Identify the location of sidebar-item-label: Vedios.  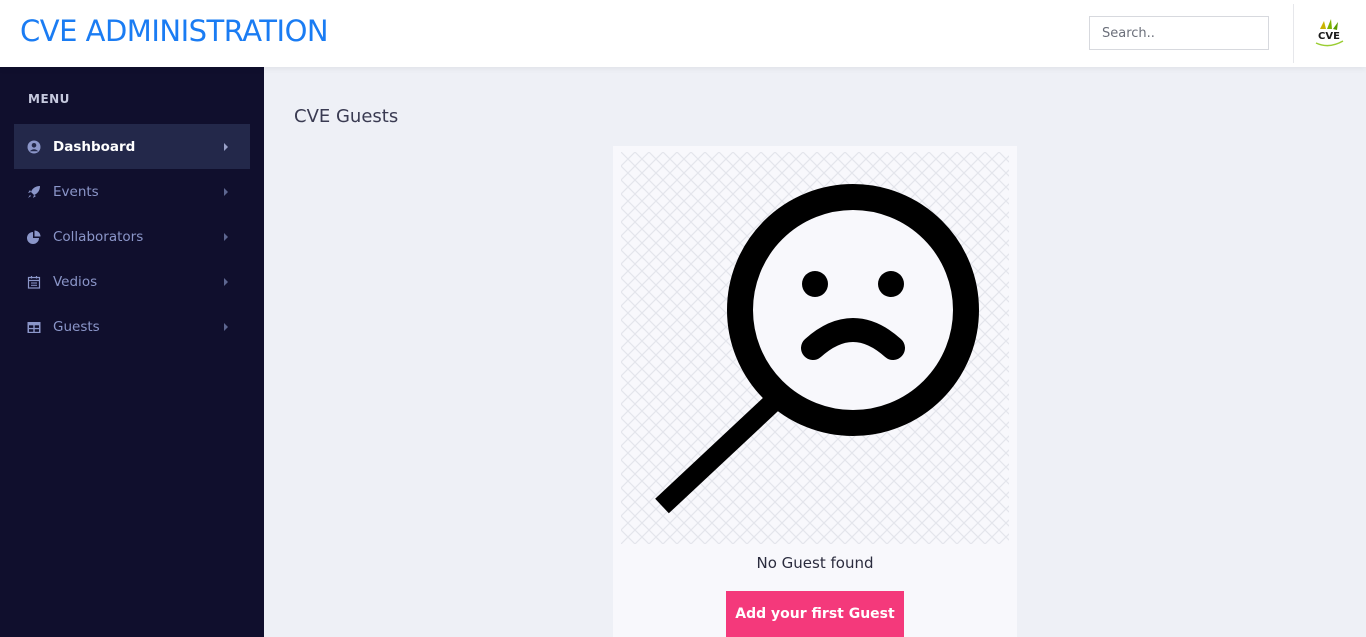
(75, 281).